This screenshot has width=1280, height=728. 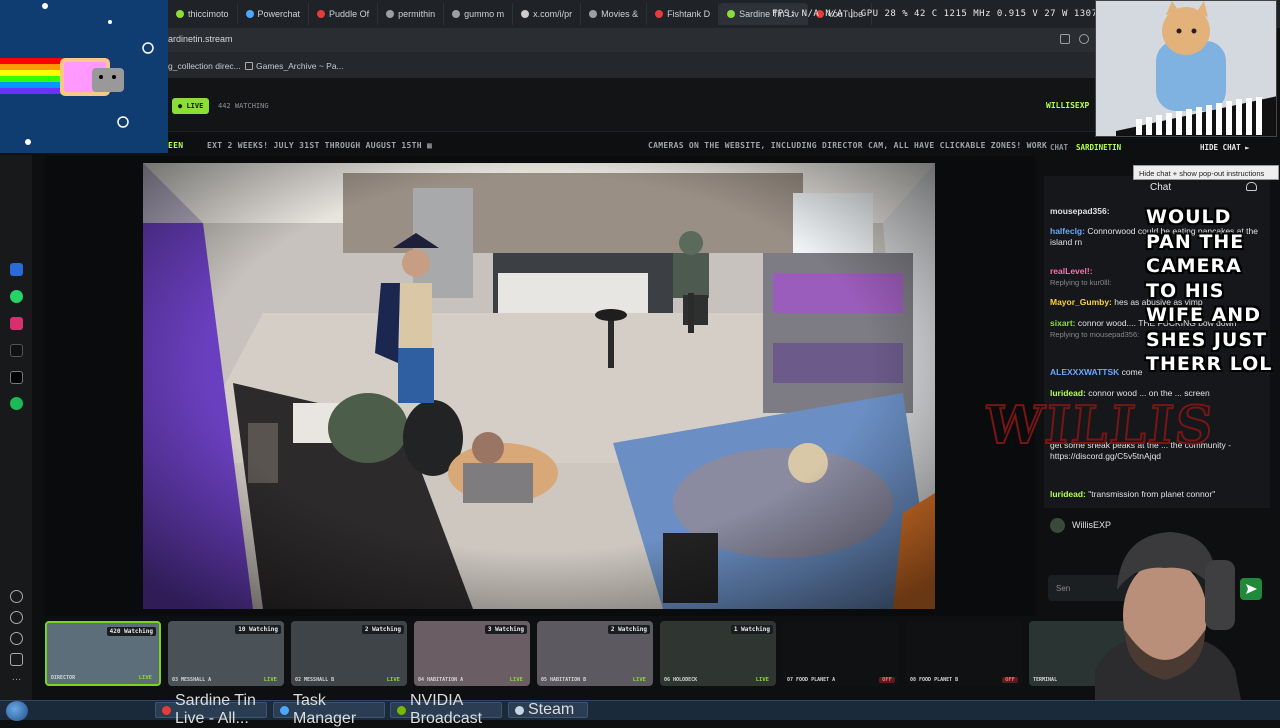 I want to click on tab-label: gummo m, so click(x=484, y=14).